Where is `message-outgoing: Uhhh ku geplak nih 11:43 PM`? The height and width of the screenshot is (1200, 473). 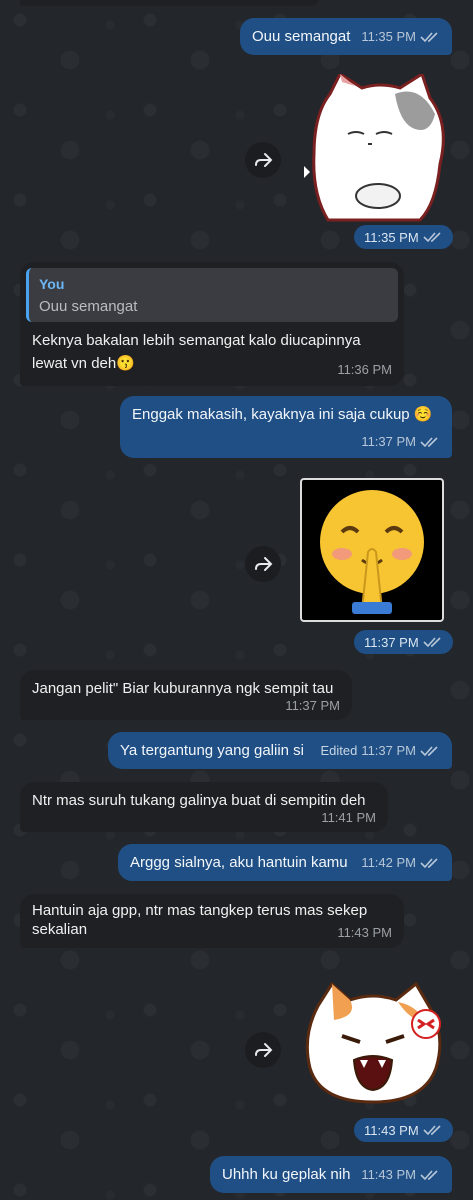
message-outgoing: Uhhh ku geplak nih 11:43 PM is located at coordinates (331, 1174).